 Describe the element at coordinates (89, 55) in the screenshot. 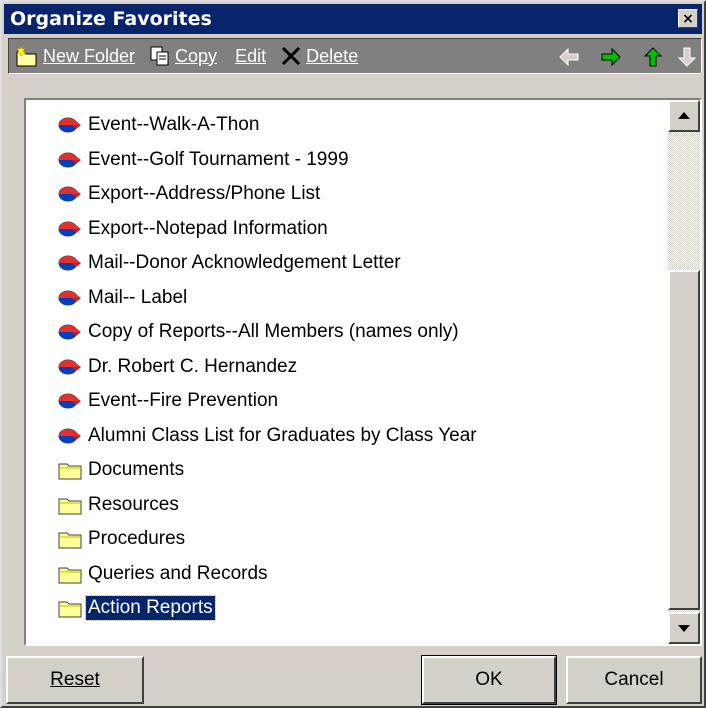

I see `new-folder-label: New Folder` at that location.